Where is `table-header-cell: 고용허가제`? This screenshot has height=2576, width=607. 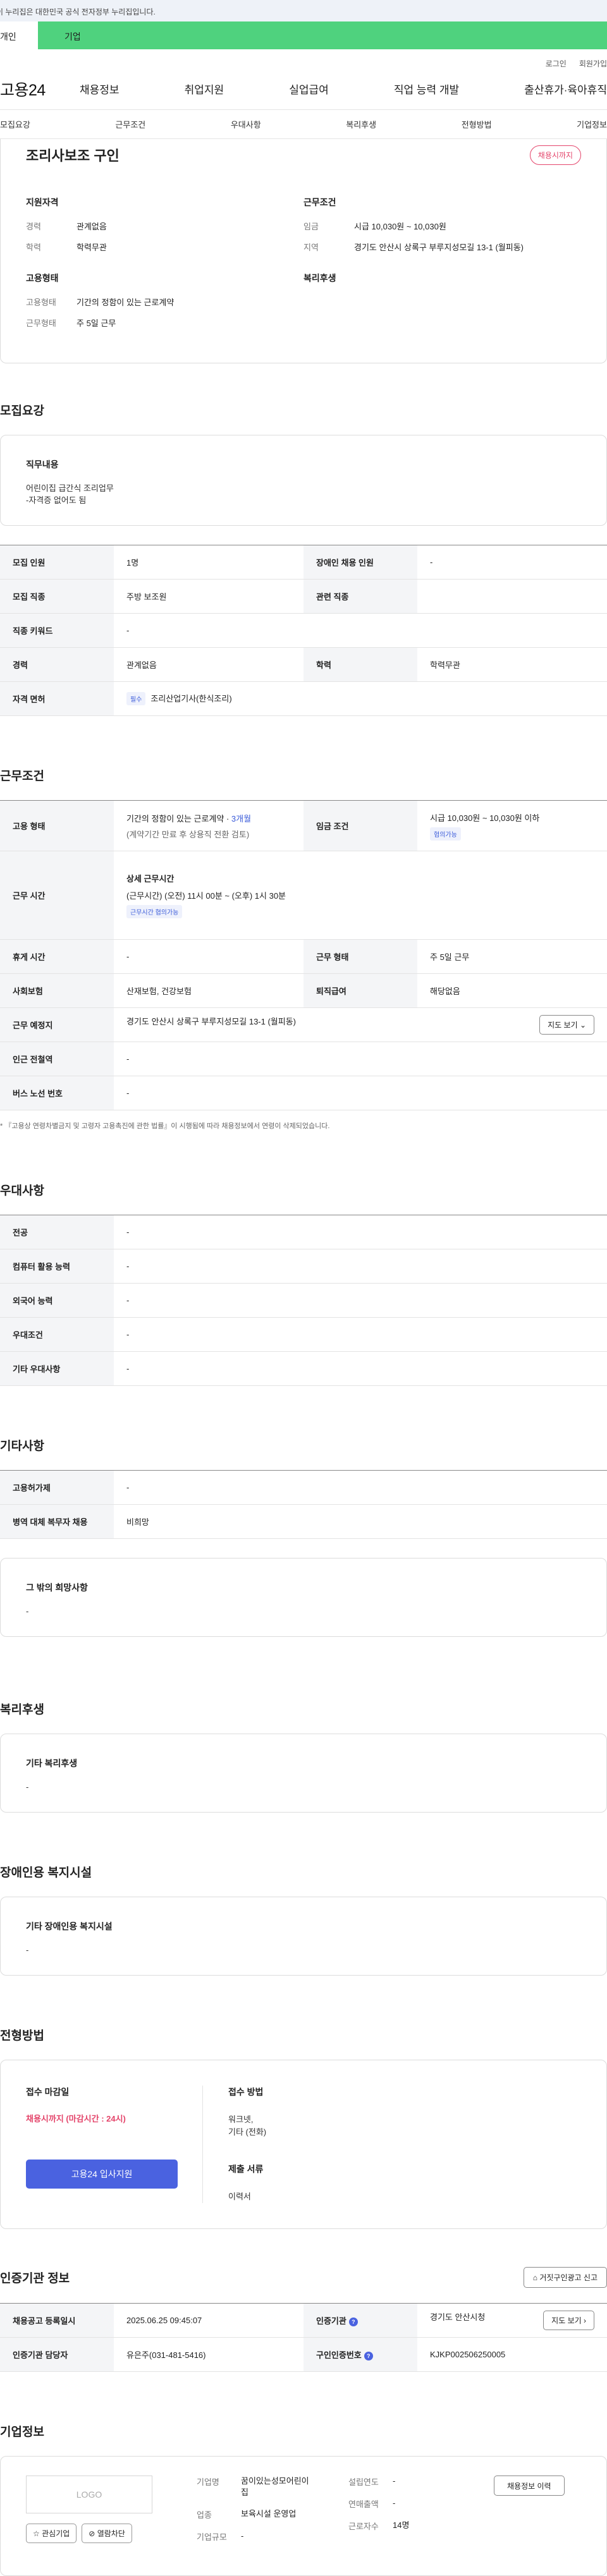
table-header-cell: 고용허가제 is located at coordinates (57, 1487).